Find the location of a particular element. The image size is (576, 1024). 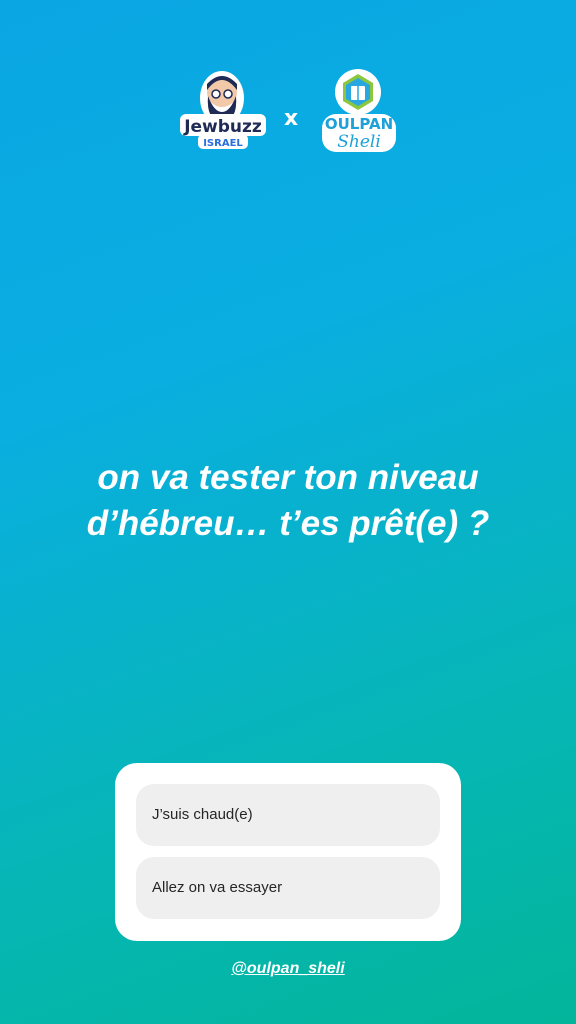

svg-text: OULPAN is located at coordinates (359, 124).